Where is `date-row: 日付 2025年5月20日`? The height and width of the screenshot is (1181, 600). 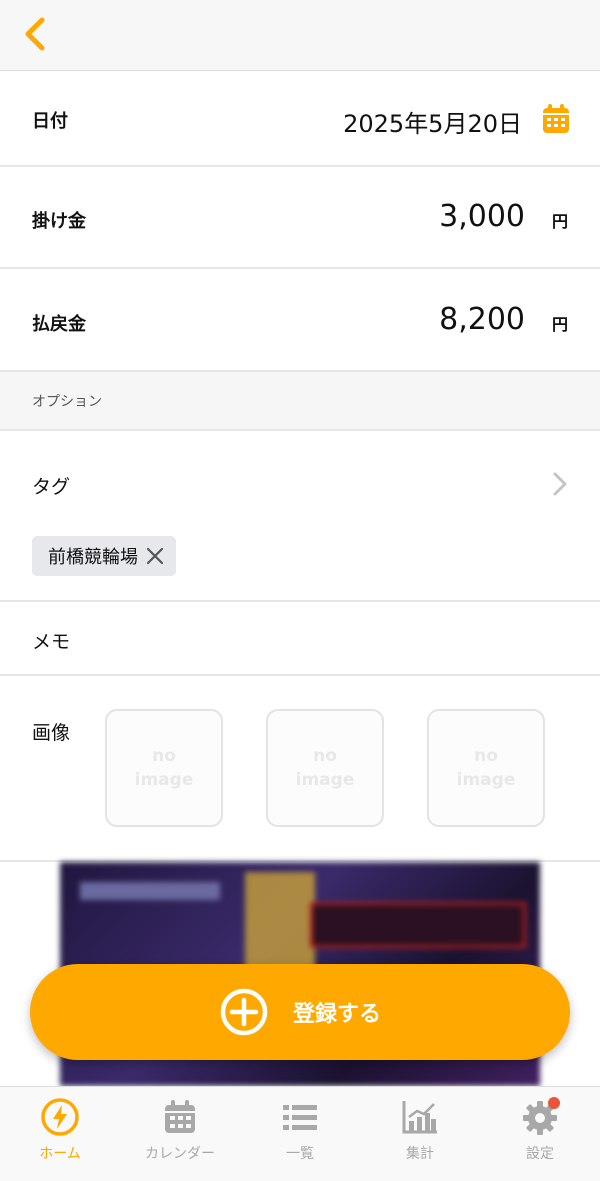
date-row: 日付 2025年5月20日 is located at coordinates (300, 119).